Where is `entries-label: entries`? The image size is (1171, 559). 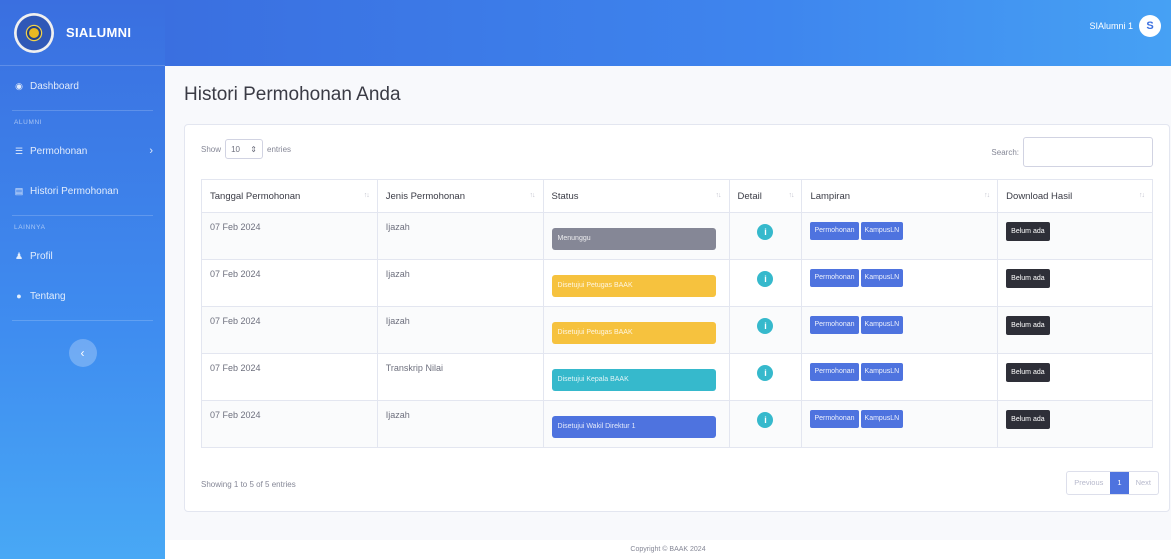
entries-label: entries is located at coordinates (279, 149).